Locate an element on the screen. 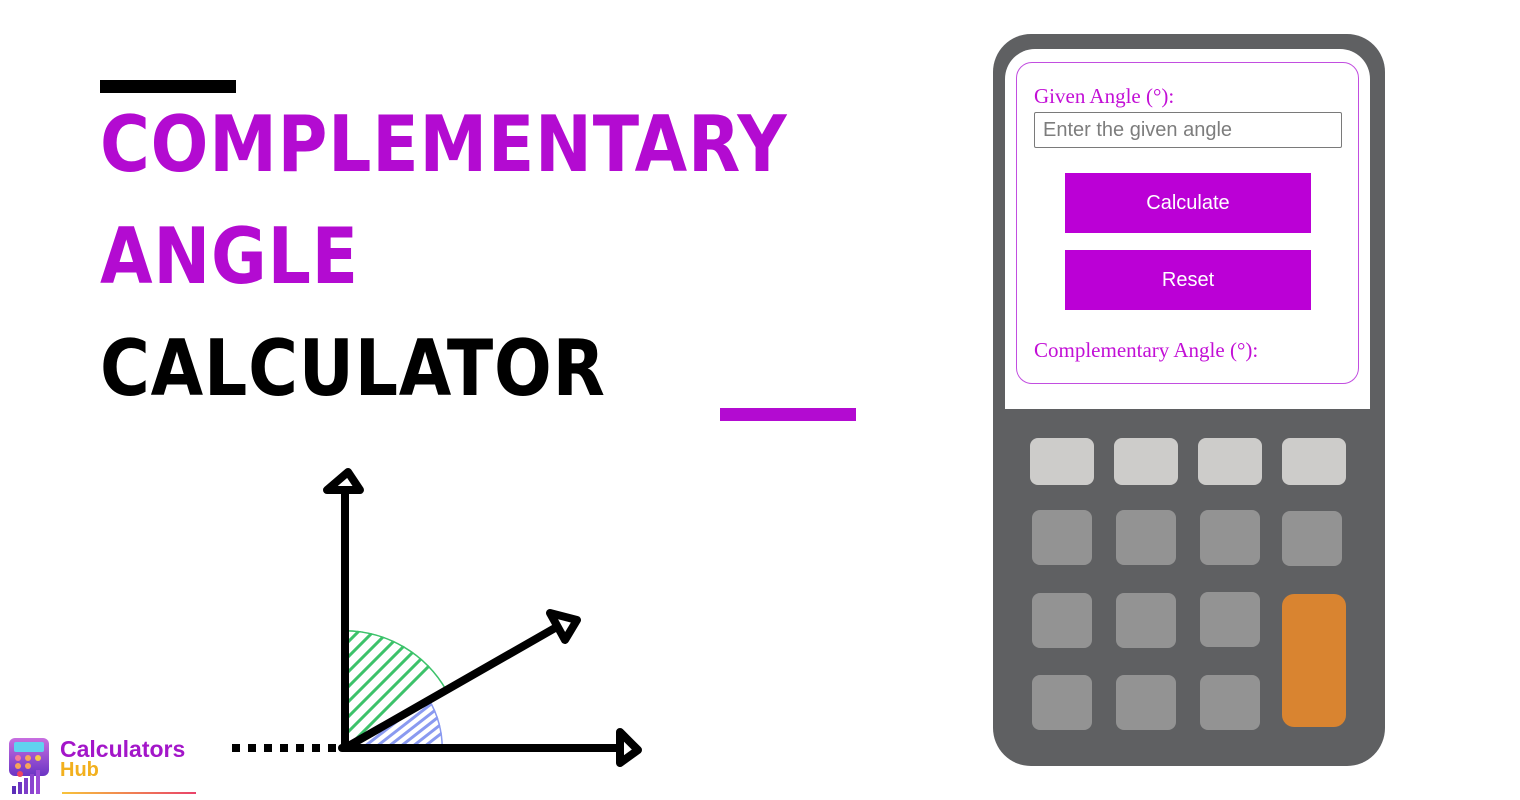 The width and height of the screenshot is (1520, 800). calculators-hub-logo: Calculators Hub is located at coordinates (106, 766).